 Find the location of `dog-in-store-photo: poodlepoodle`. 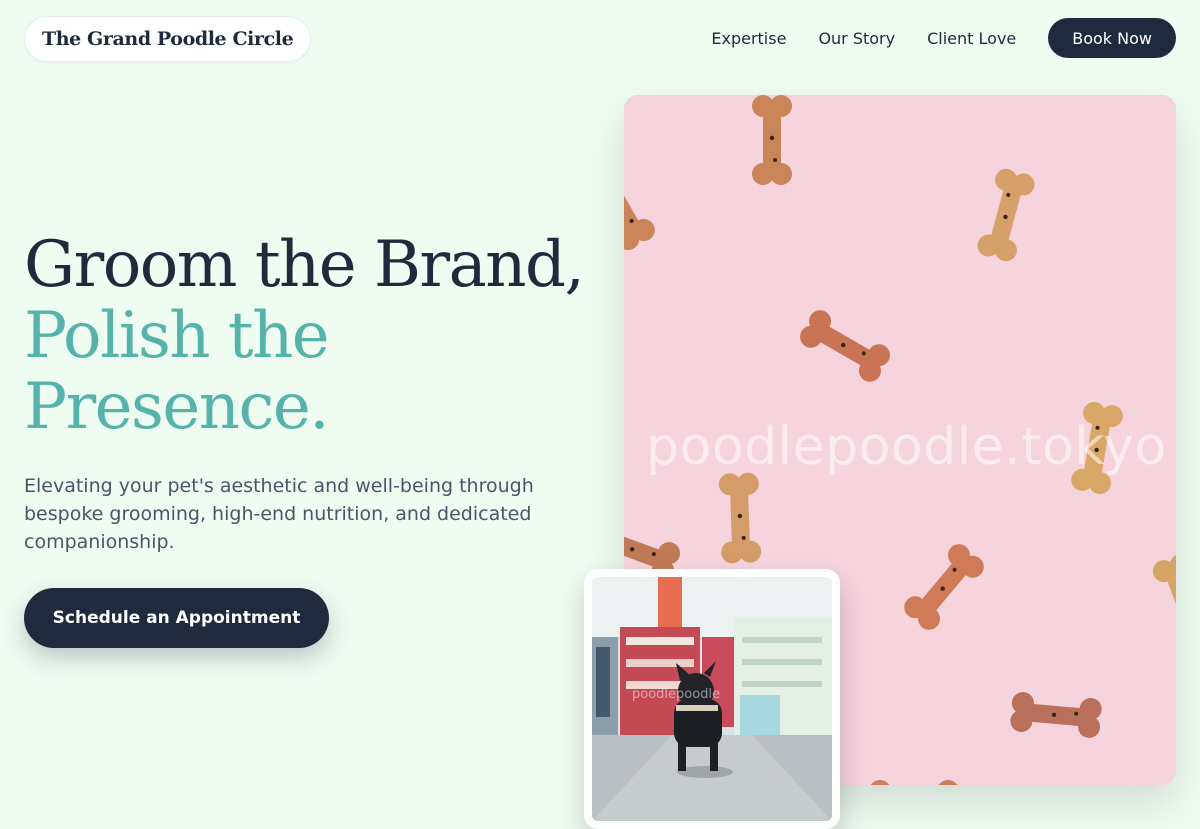

dog-in-store-photo: poodlepoodle is located at coordinates (712, 699).